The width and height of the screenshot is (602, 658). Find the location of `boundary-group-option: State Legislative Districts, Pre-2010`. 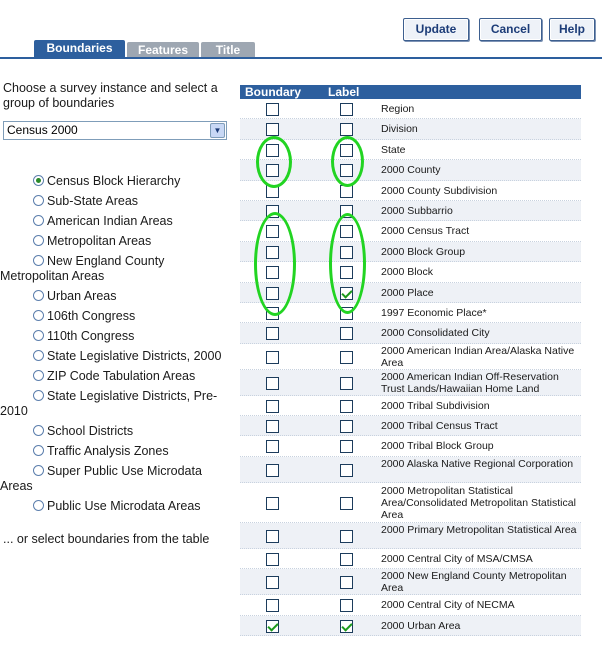

boundary-group-option: State Legislative Districts, Pre-2010 is located at coordinates (116, 404).